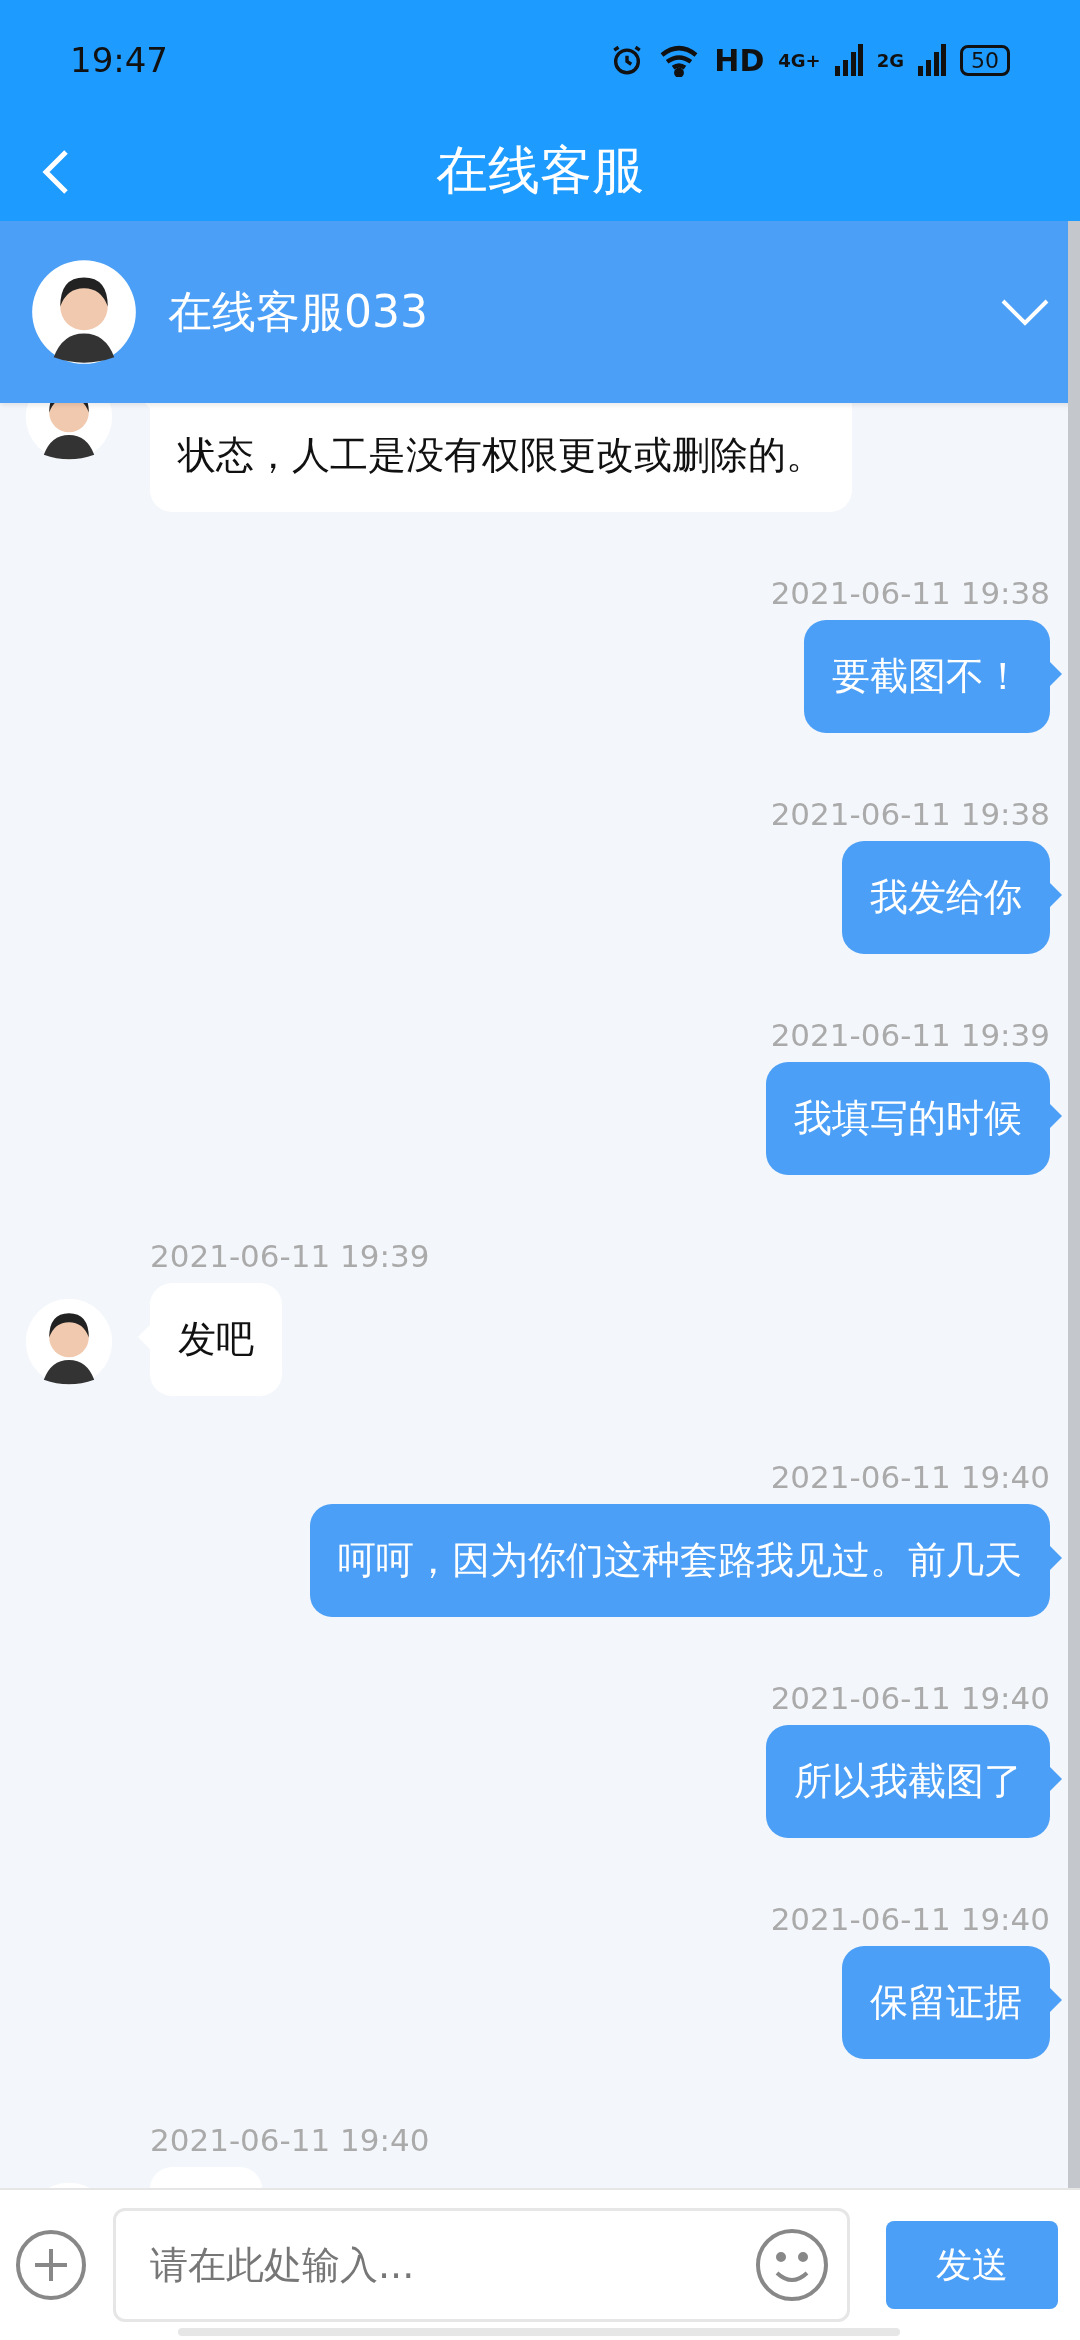  I want to click on plus-icon, so click(51, 2265).